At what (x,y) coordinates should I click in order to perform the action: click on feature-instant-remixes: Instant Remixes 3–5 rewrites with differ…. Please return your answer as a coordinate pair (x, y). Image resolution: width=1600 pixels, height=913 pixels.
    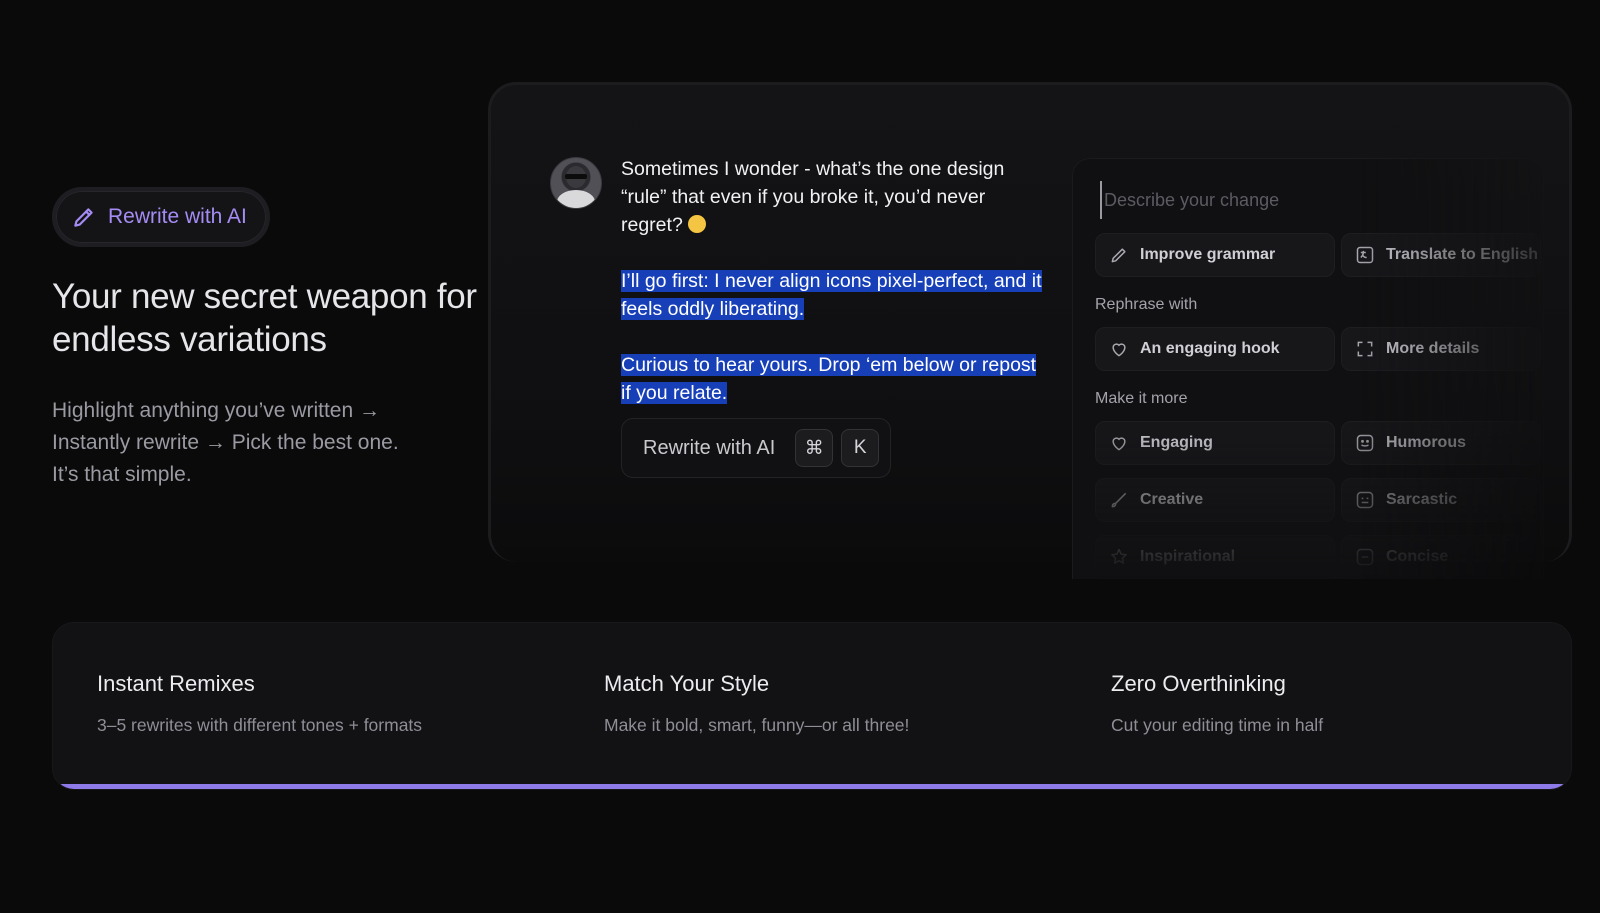
    Looking at the image, I should click on (259, 703).